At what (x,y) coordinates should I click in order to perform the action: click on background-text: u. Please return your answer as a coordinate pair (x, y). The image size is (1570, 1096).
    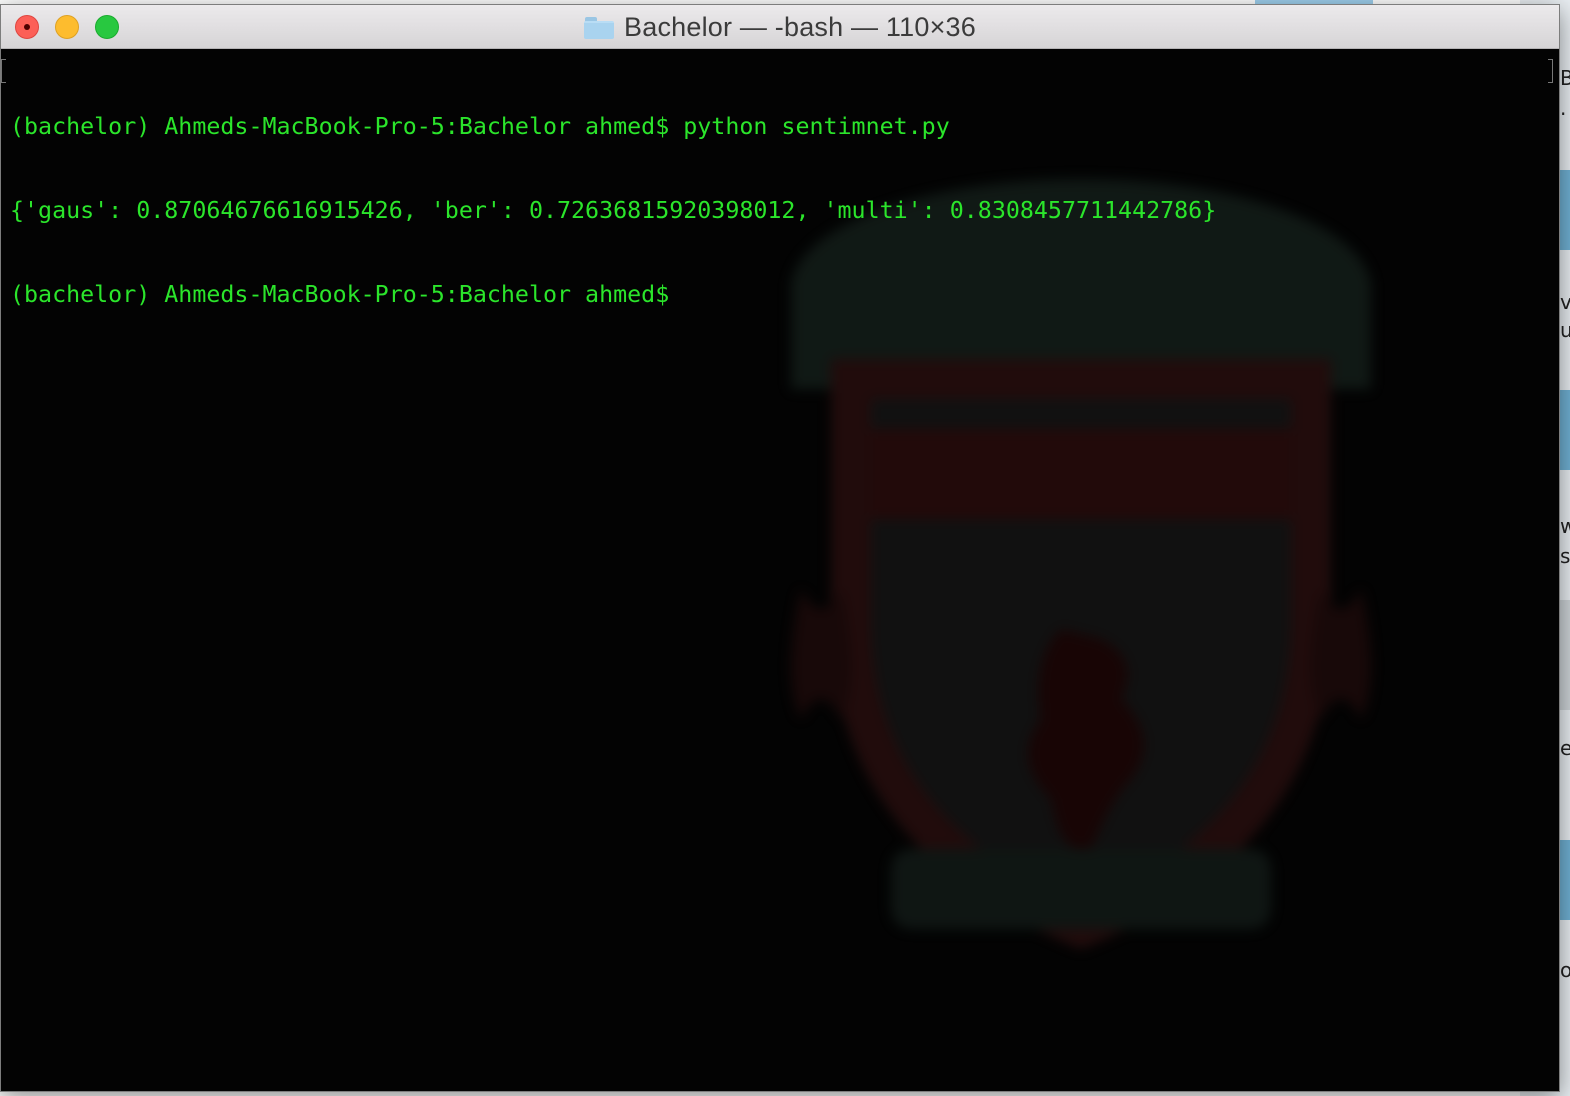
    Looking at the image, I should click on (1565, 330).